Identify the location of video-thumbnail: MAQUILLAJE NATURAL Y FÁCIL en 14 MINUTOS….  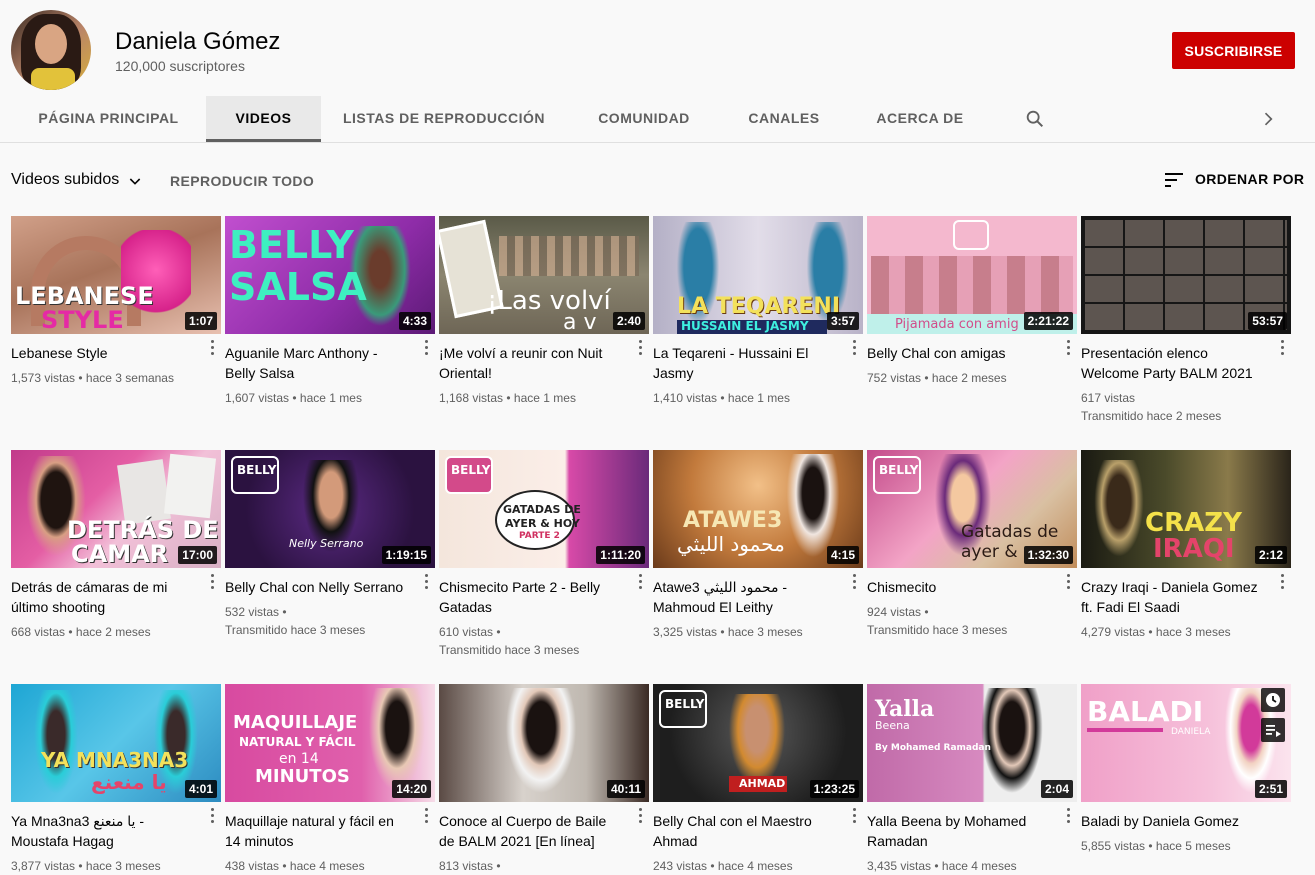
(330, 743).